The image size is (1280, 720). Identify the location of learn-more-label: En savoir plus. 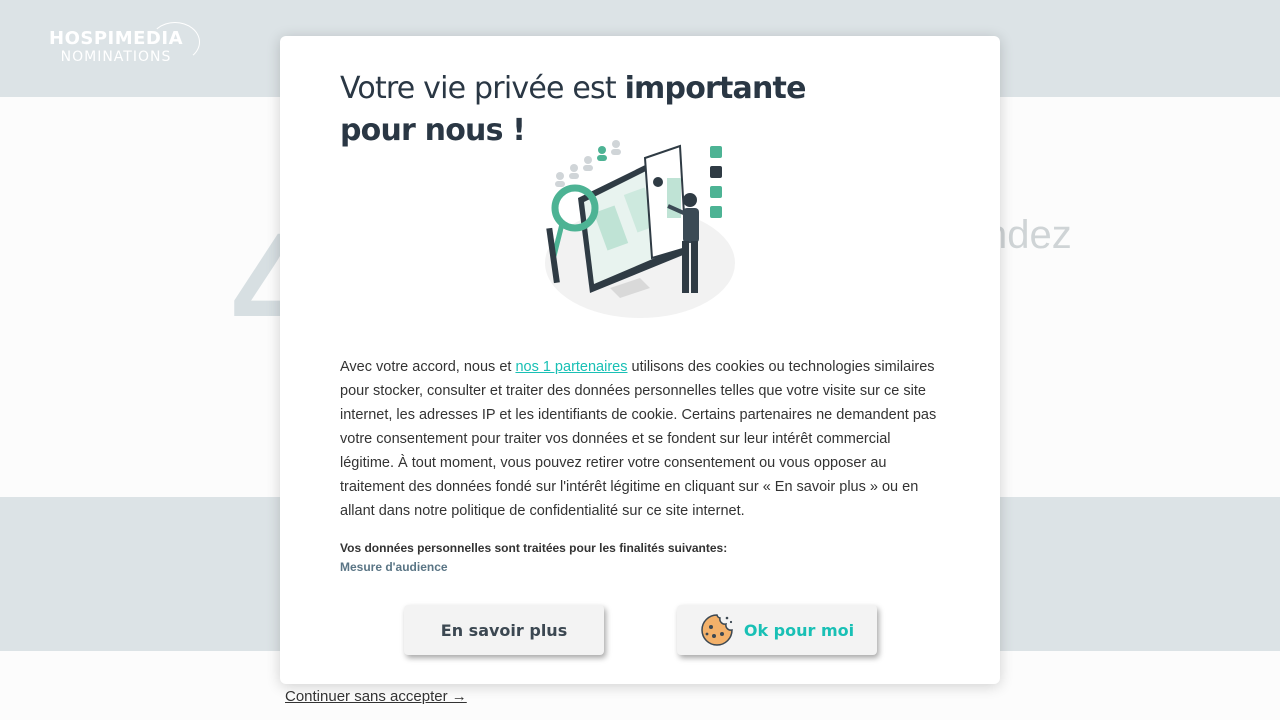
(504, 630).